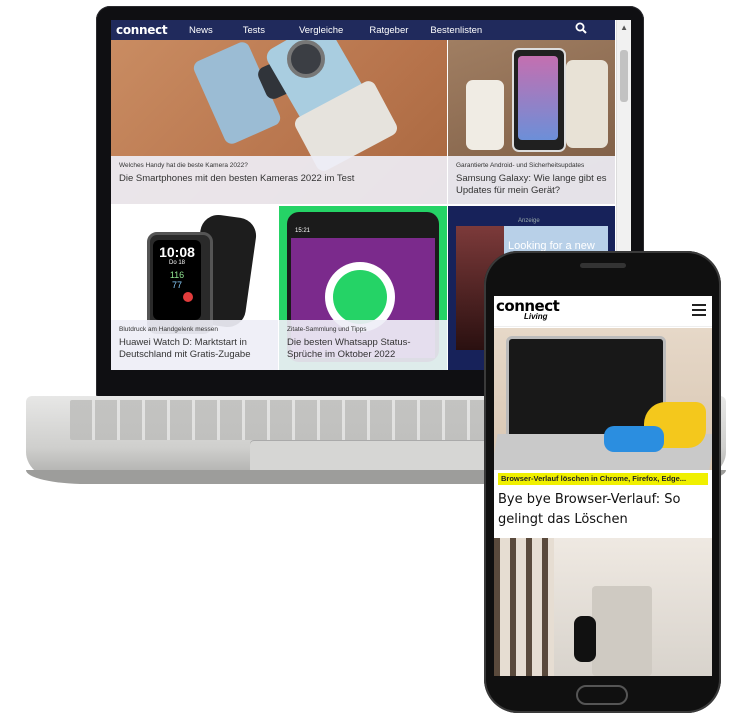  What do you see at coordinates (201, 30) in the screenshot?
I see `nav-item-news: News` at bounding box center [201, 30].